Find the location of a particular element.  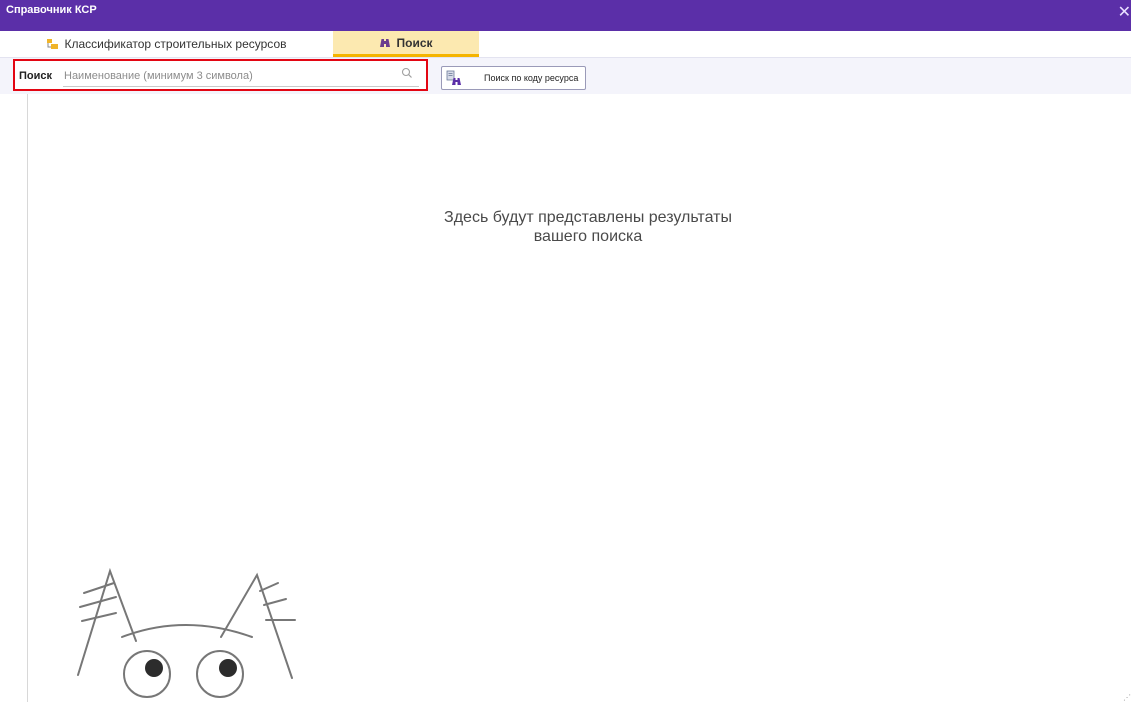

tab-search: Поиск is located at coordinates (406, 44).